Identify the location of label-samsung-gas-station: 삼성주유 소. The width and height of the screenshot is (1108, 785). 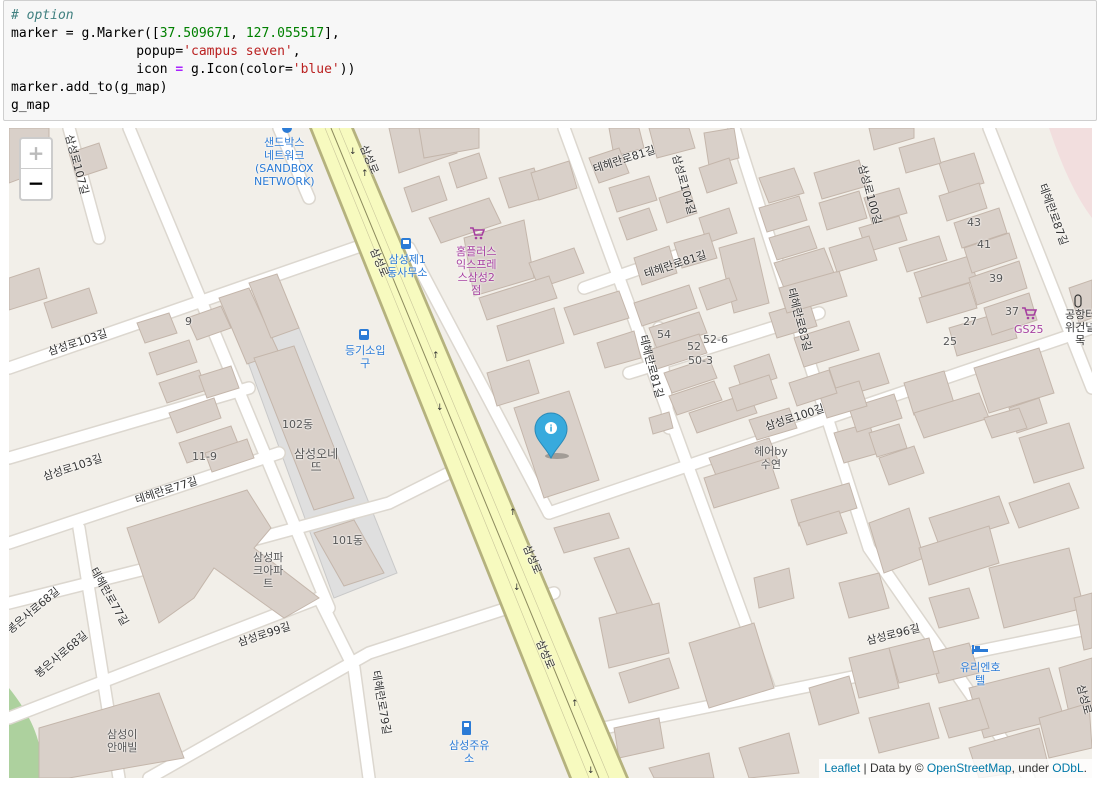
(469, 752).